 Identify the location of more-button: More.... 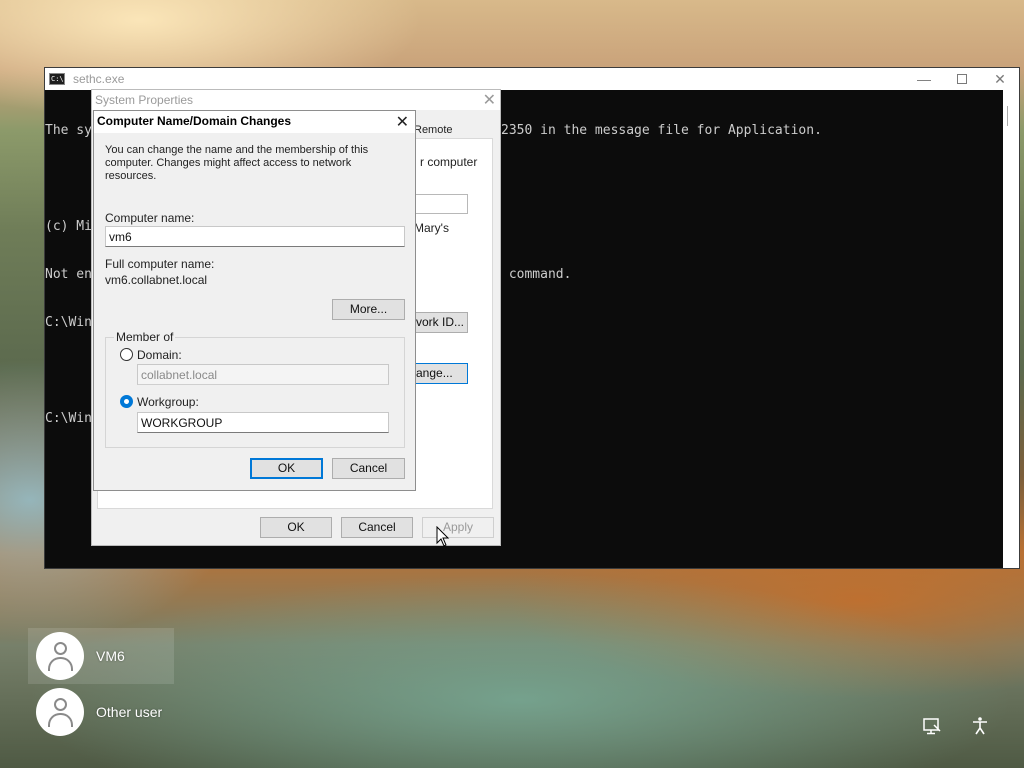
(368, 309).